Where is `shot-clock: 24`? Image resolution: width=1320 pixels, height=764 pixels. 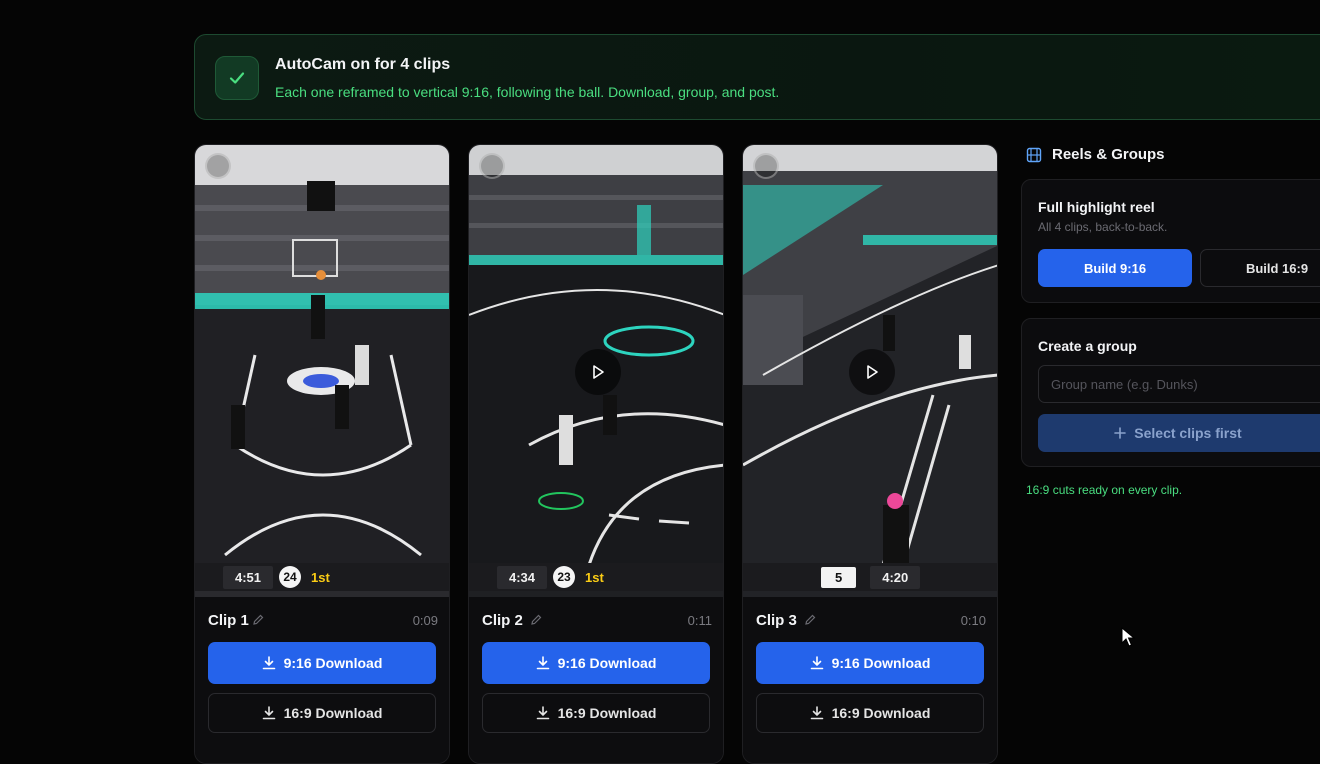
shot-clock: 24 is located at coordinates (290, 577).